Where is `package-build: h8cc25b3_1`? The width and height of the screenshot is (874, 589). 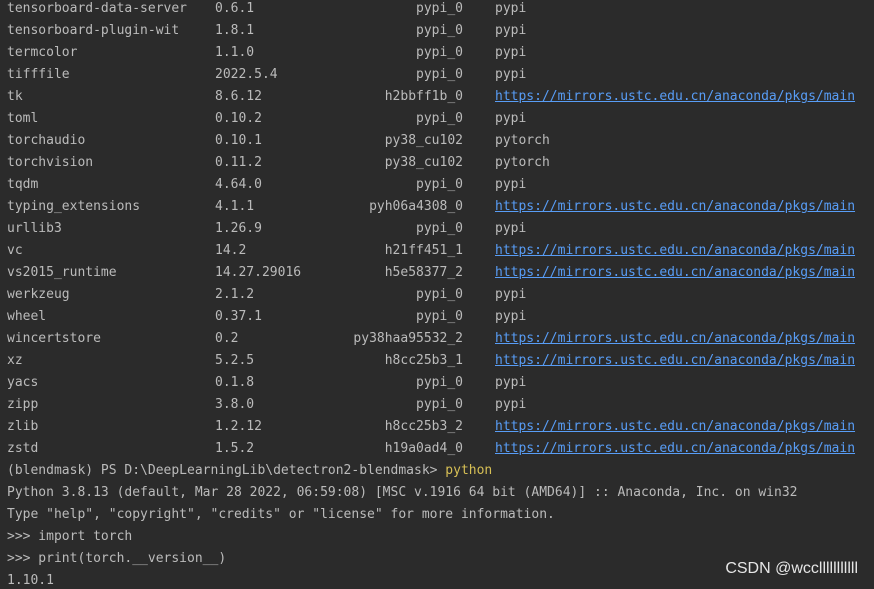 package-build: h8cc25b3_1 is located at coordinates (423, 360).